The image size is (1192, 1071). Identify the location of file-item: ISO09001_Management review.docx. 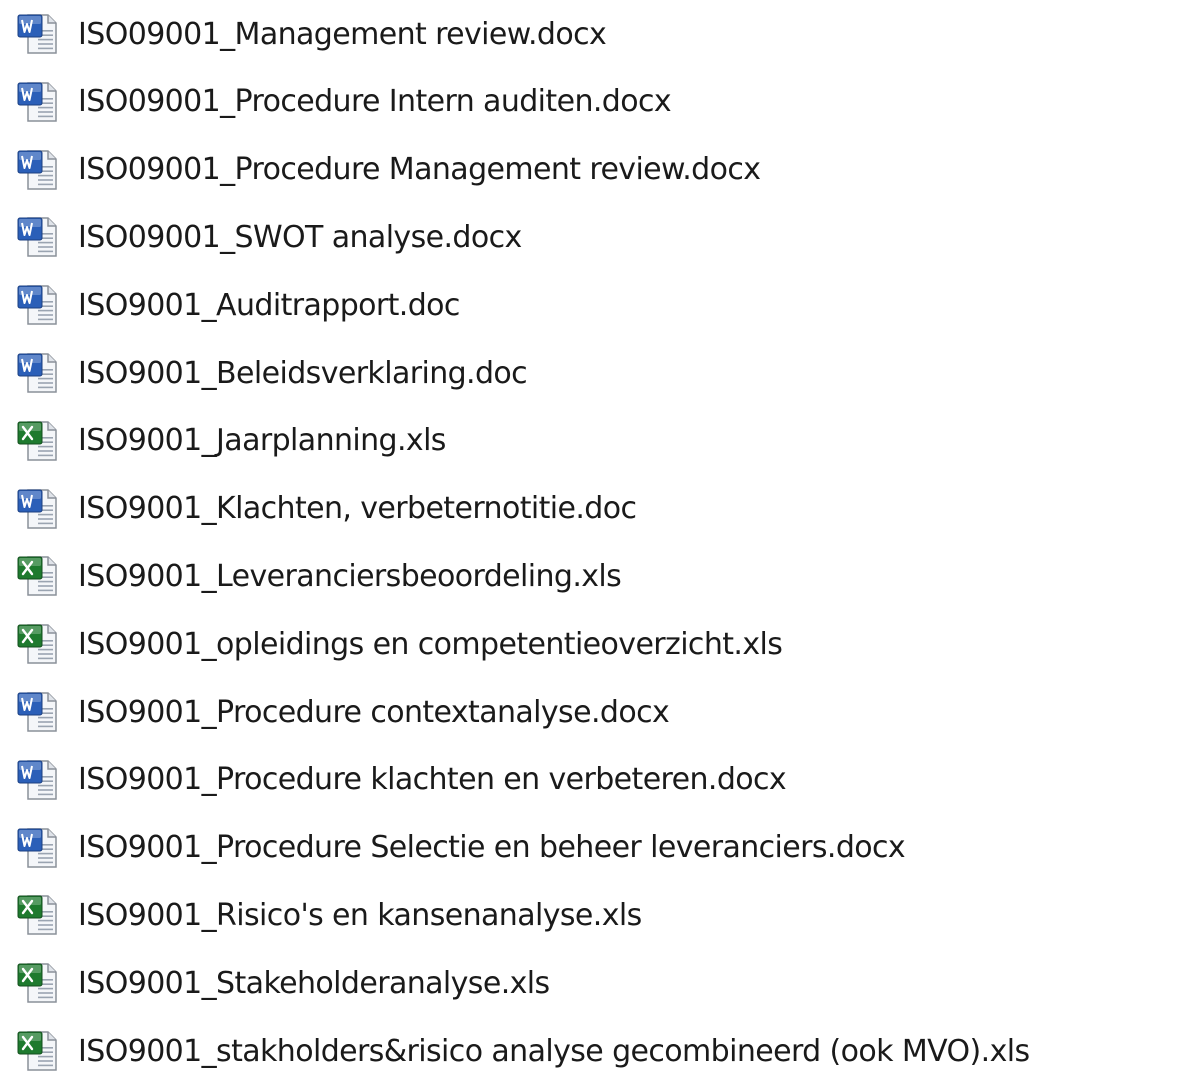
(596, 34).